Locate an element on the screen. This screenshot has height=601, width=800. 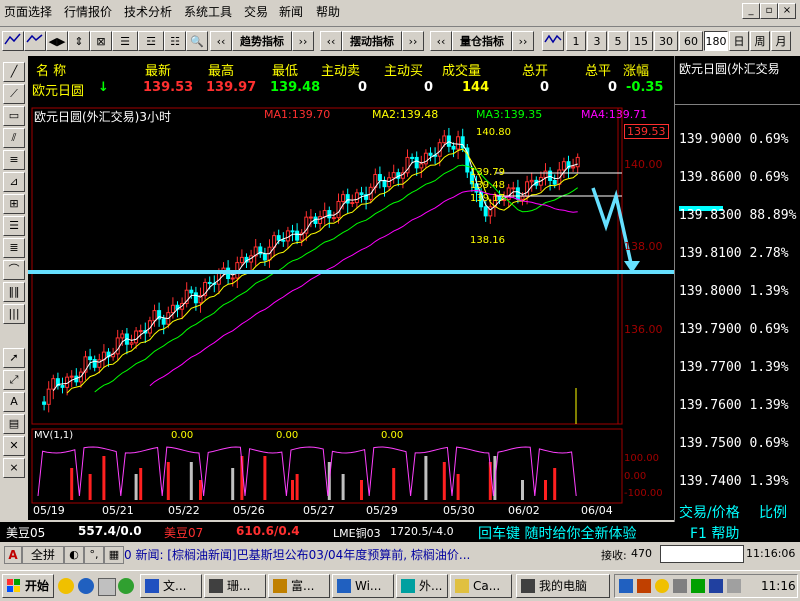
menu-help: 帮助 is located at coordinates (328, 11).